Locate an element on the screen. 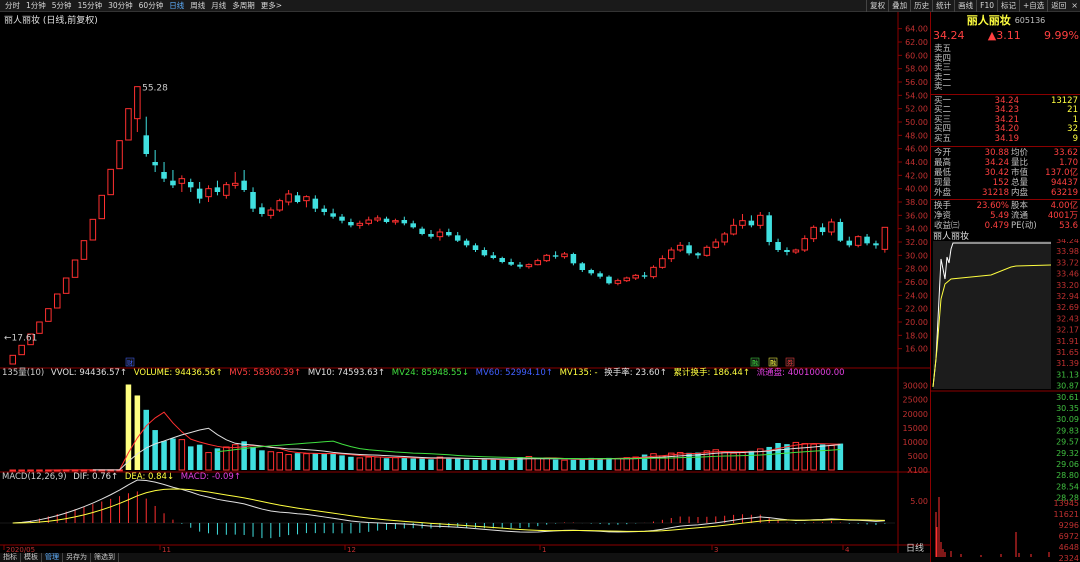 Image resolution: width=1080 pixels, height=562 pixels. period-tab: 日线 is located at coordinates (176, 6).